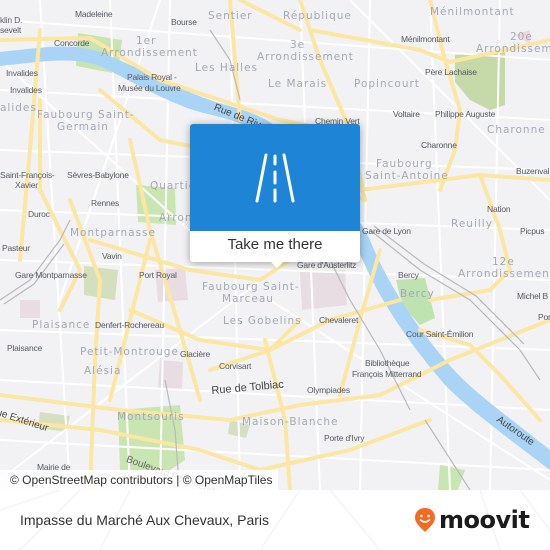  I want to click on district-label: 1er, so click(146, 41).